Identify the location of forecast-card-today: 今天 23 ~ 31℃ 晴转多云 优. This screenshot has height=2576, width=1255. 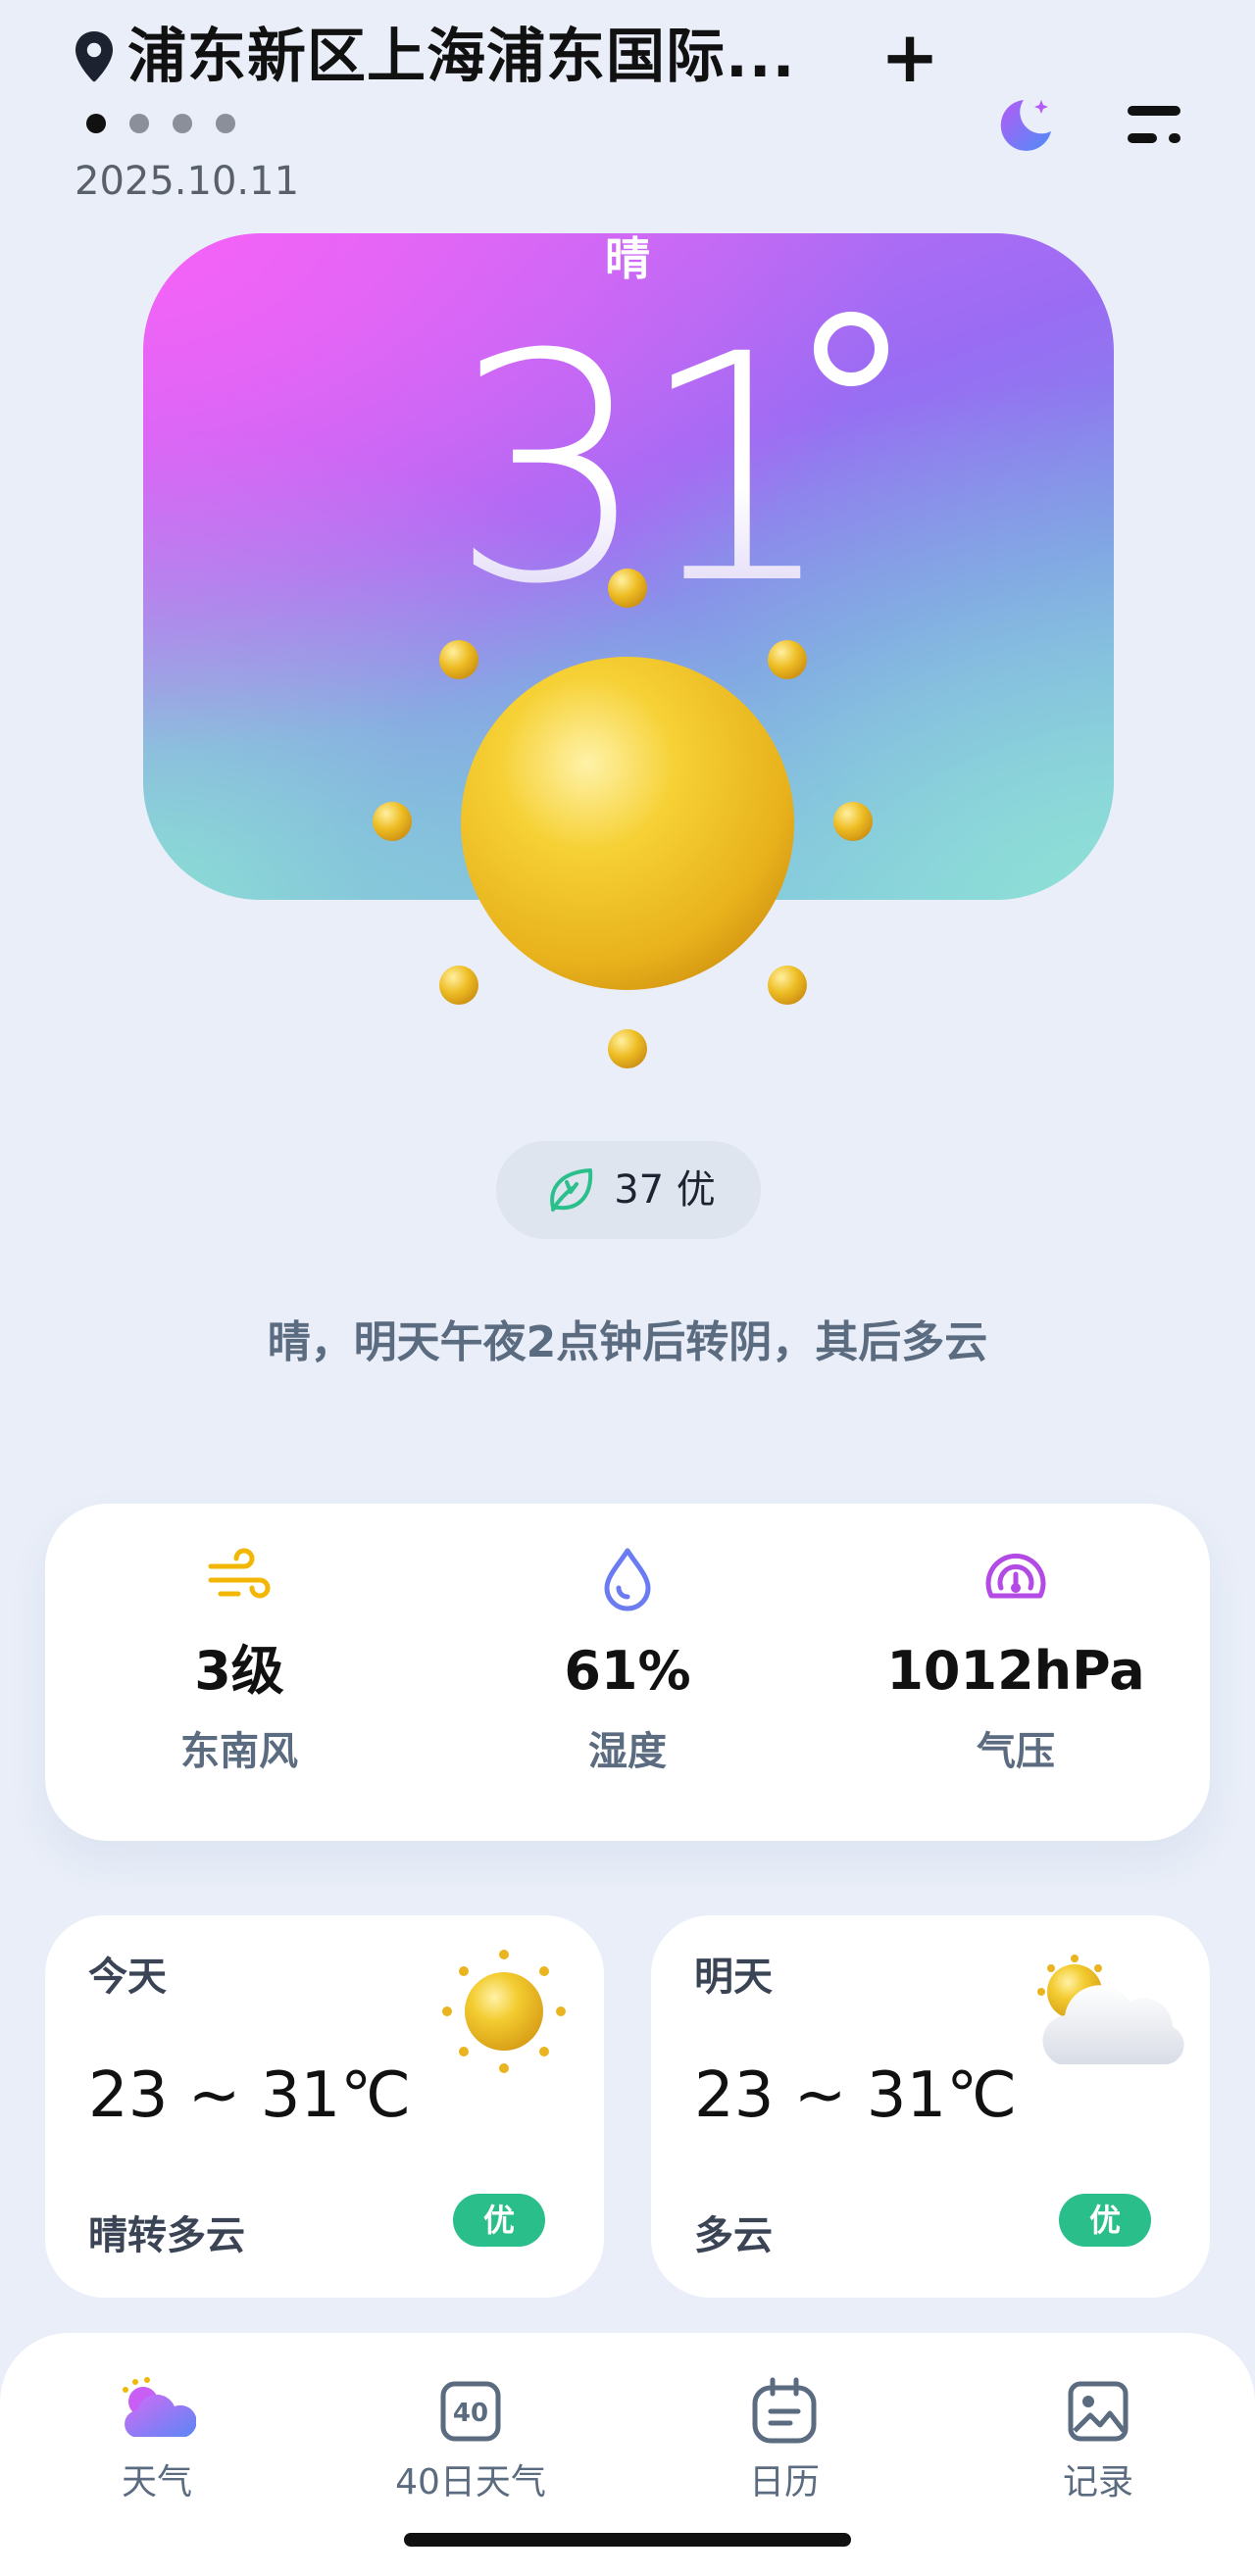
(324, 2106).